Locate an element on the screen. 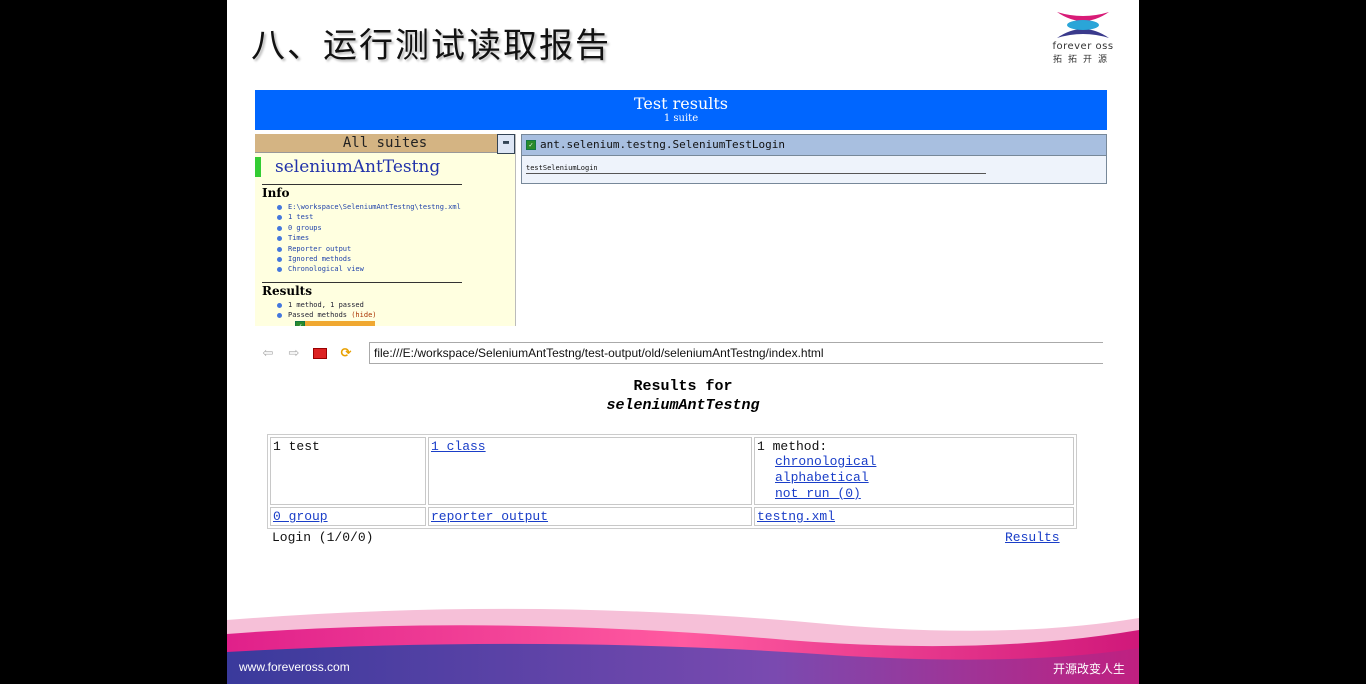 This screenshot has width=1366, height=684. all-suites-bar: All suites ▬ is located at coordinates (385, 144).